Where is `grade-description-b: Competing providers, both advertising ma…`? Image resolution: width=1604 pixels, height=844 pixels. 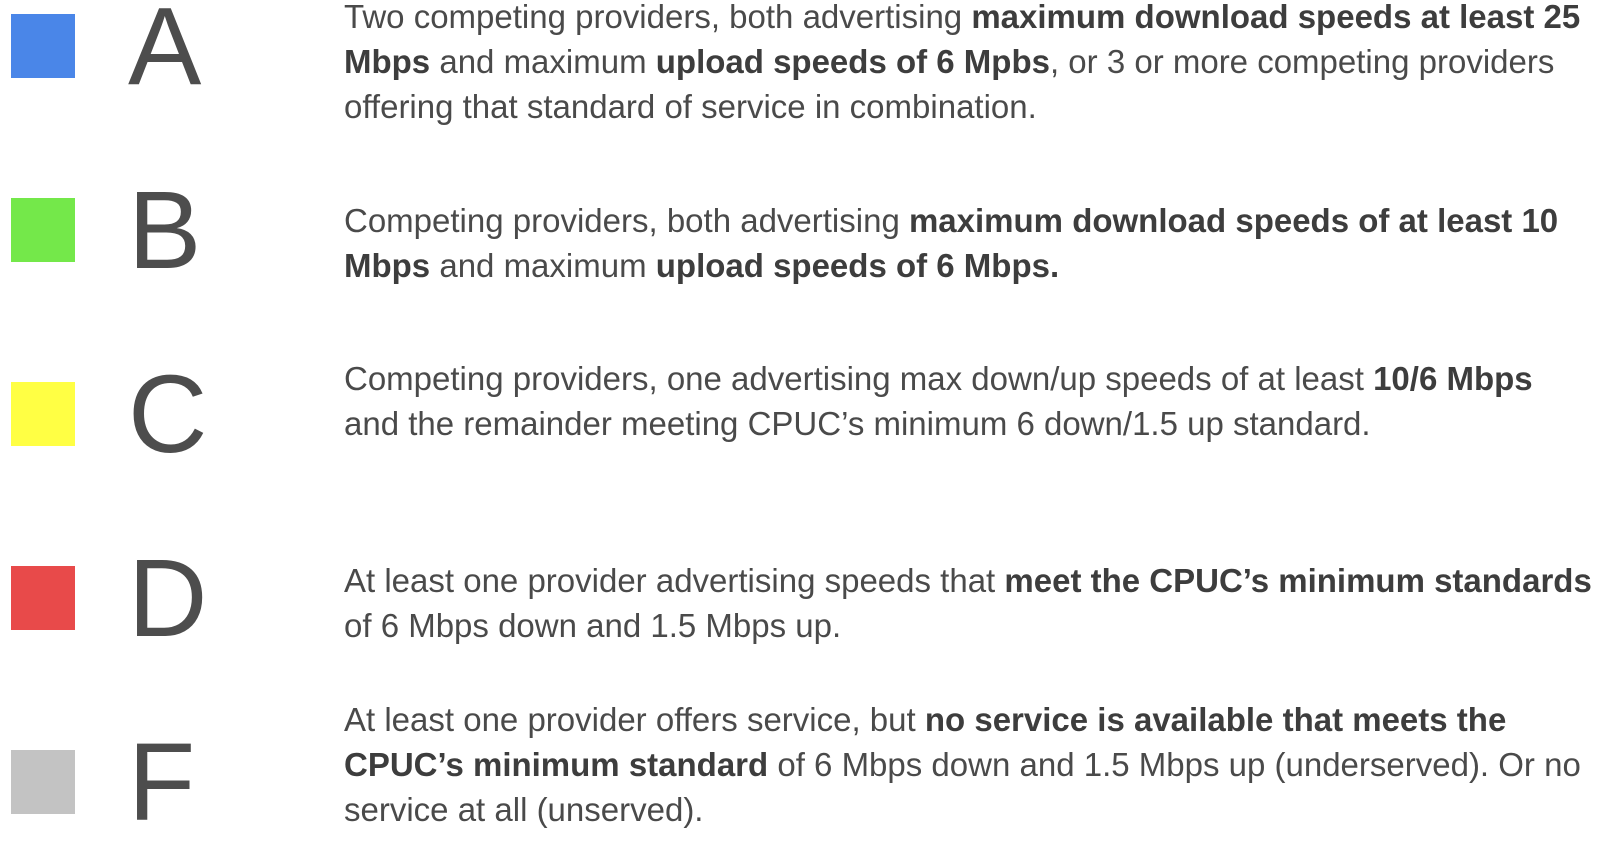 grade-description-b: Competing providers, both advertising ma… is located at coordinates (969, 243).